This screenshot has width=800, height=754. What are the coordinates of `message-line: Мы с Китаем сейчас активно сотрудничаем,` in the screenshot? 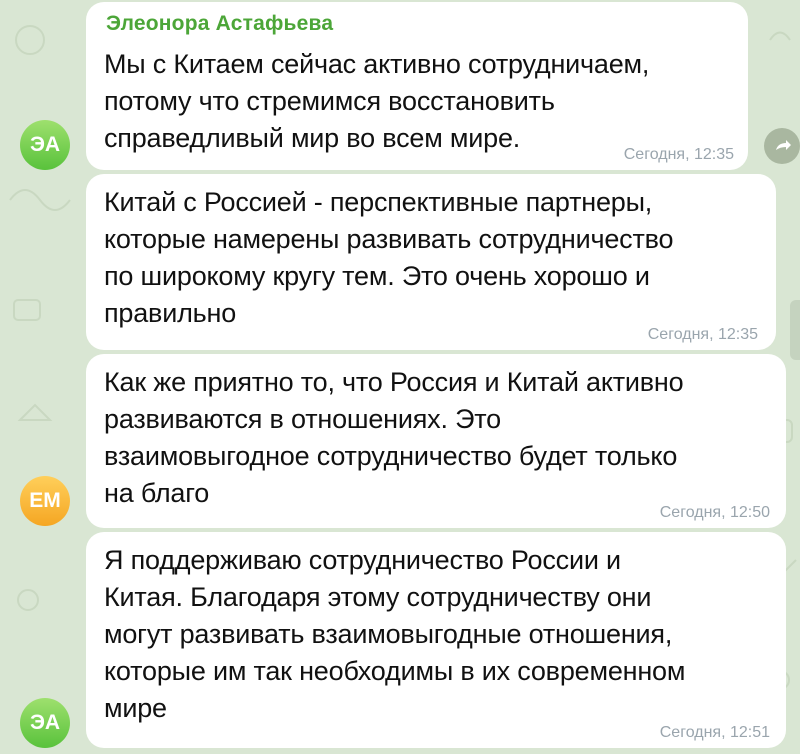 It's located at (377, 64).